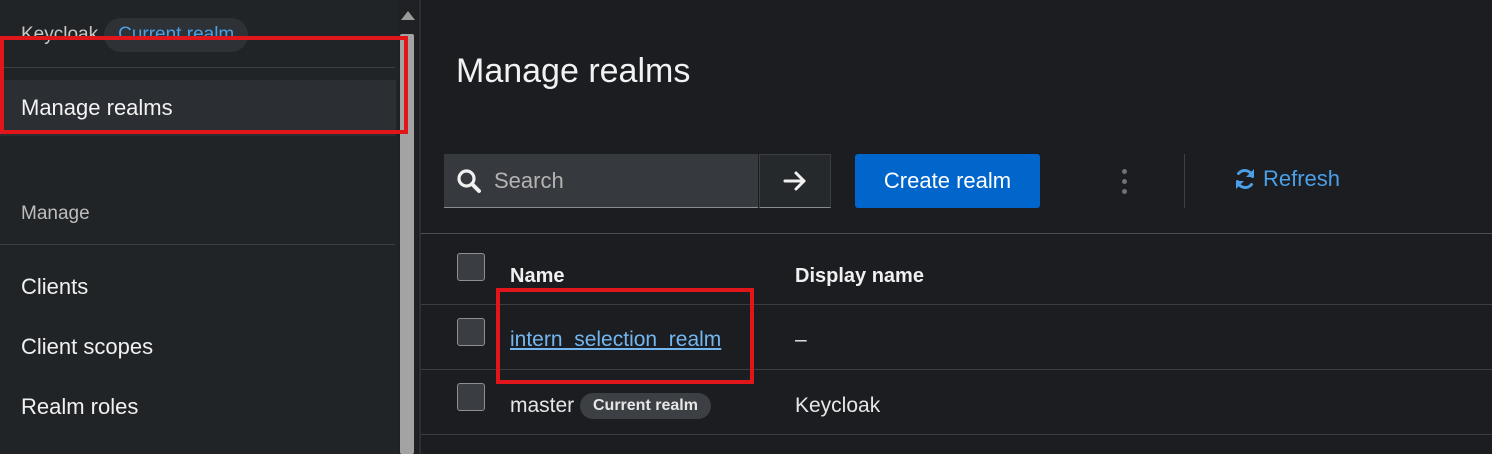 Image resolution: width=1492 pixels, height=454 pixels. What do you see at coordinates (1302, 178) in the screenshot?
I see `refresh-label: Refresh` at bounding box center [1302, 178].